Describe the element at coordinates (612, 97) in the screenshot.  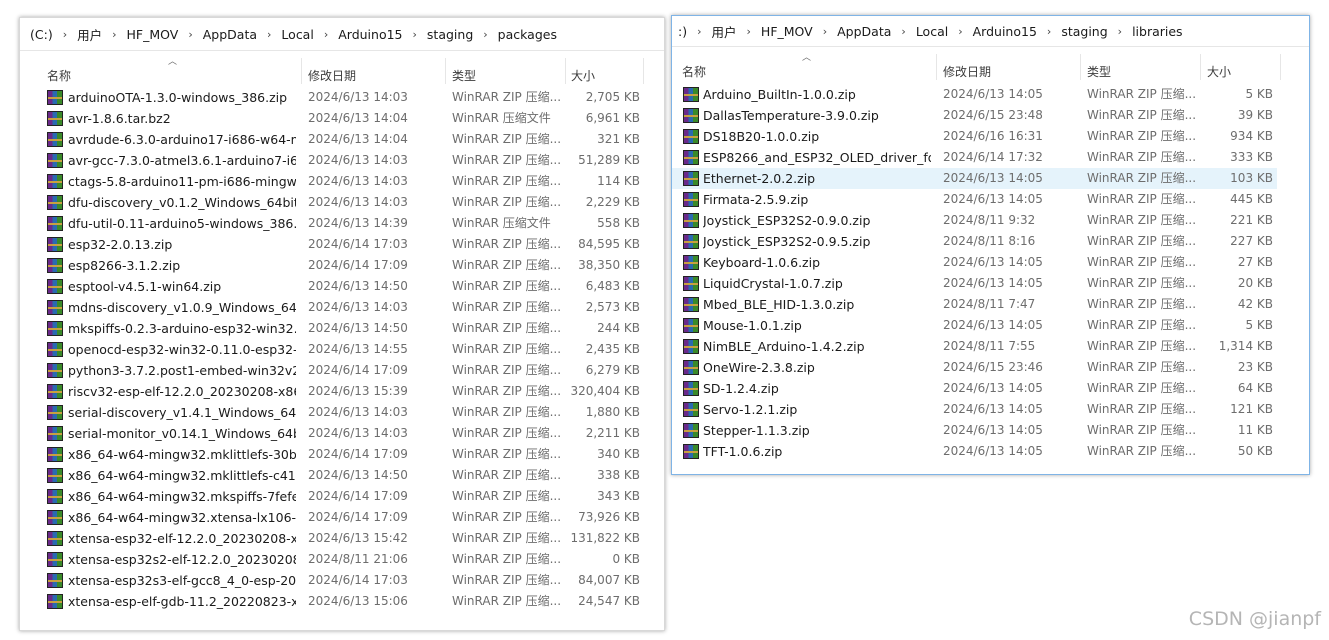
I see `file-size: 2,705 KB` at that location.